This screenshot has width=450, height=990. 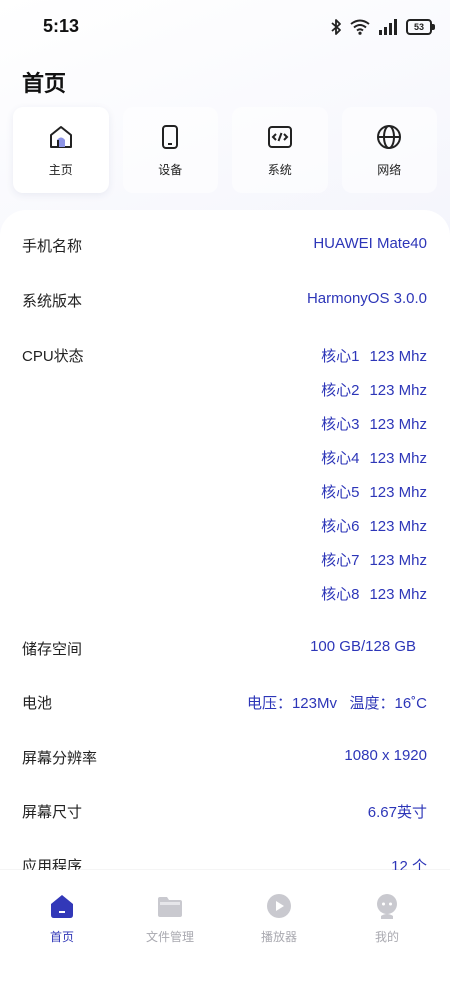 I want to click on apps-label: 应用程序, so click(x=52, y=864).